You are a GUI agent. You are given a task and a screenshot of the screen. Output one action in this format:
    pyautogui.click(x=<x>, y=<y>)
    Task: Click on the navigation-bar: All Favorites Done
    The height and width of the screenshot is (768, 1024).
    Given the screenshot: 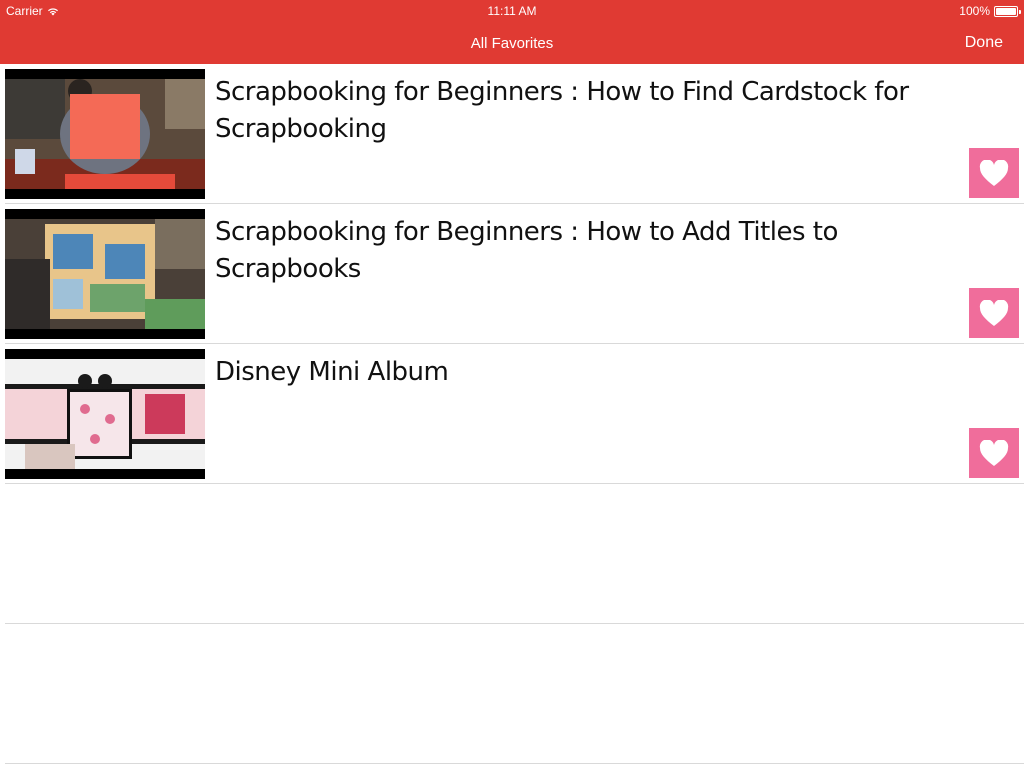 What is the action you would take?
    pyautogui.click(x=512, y=43)
    